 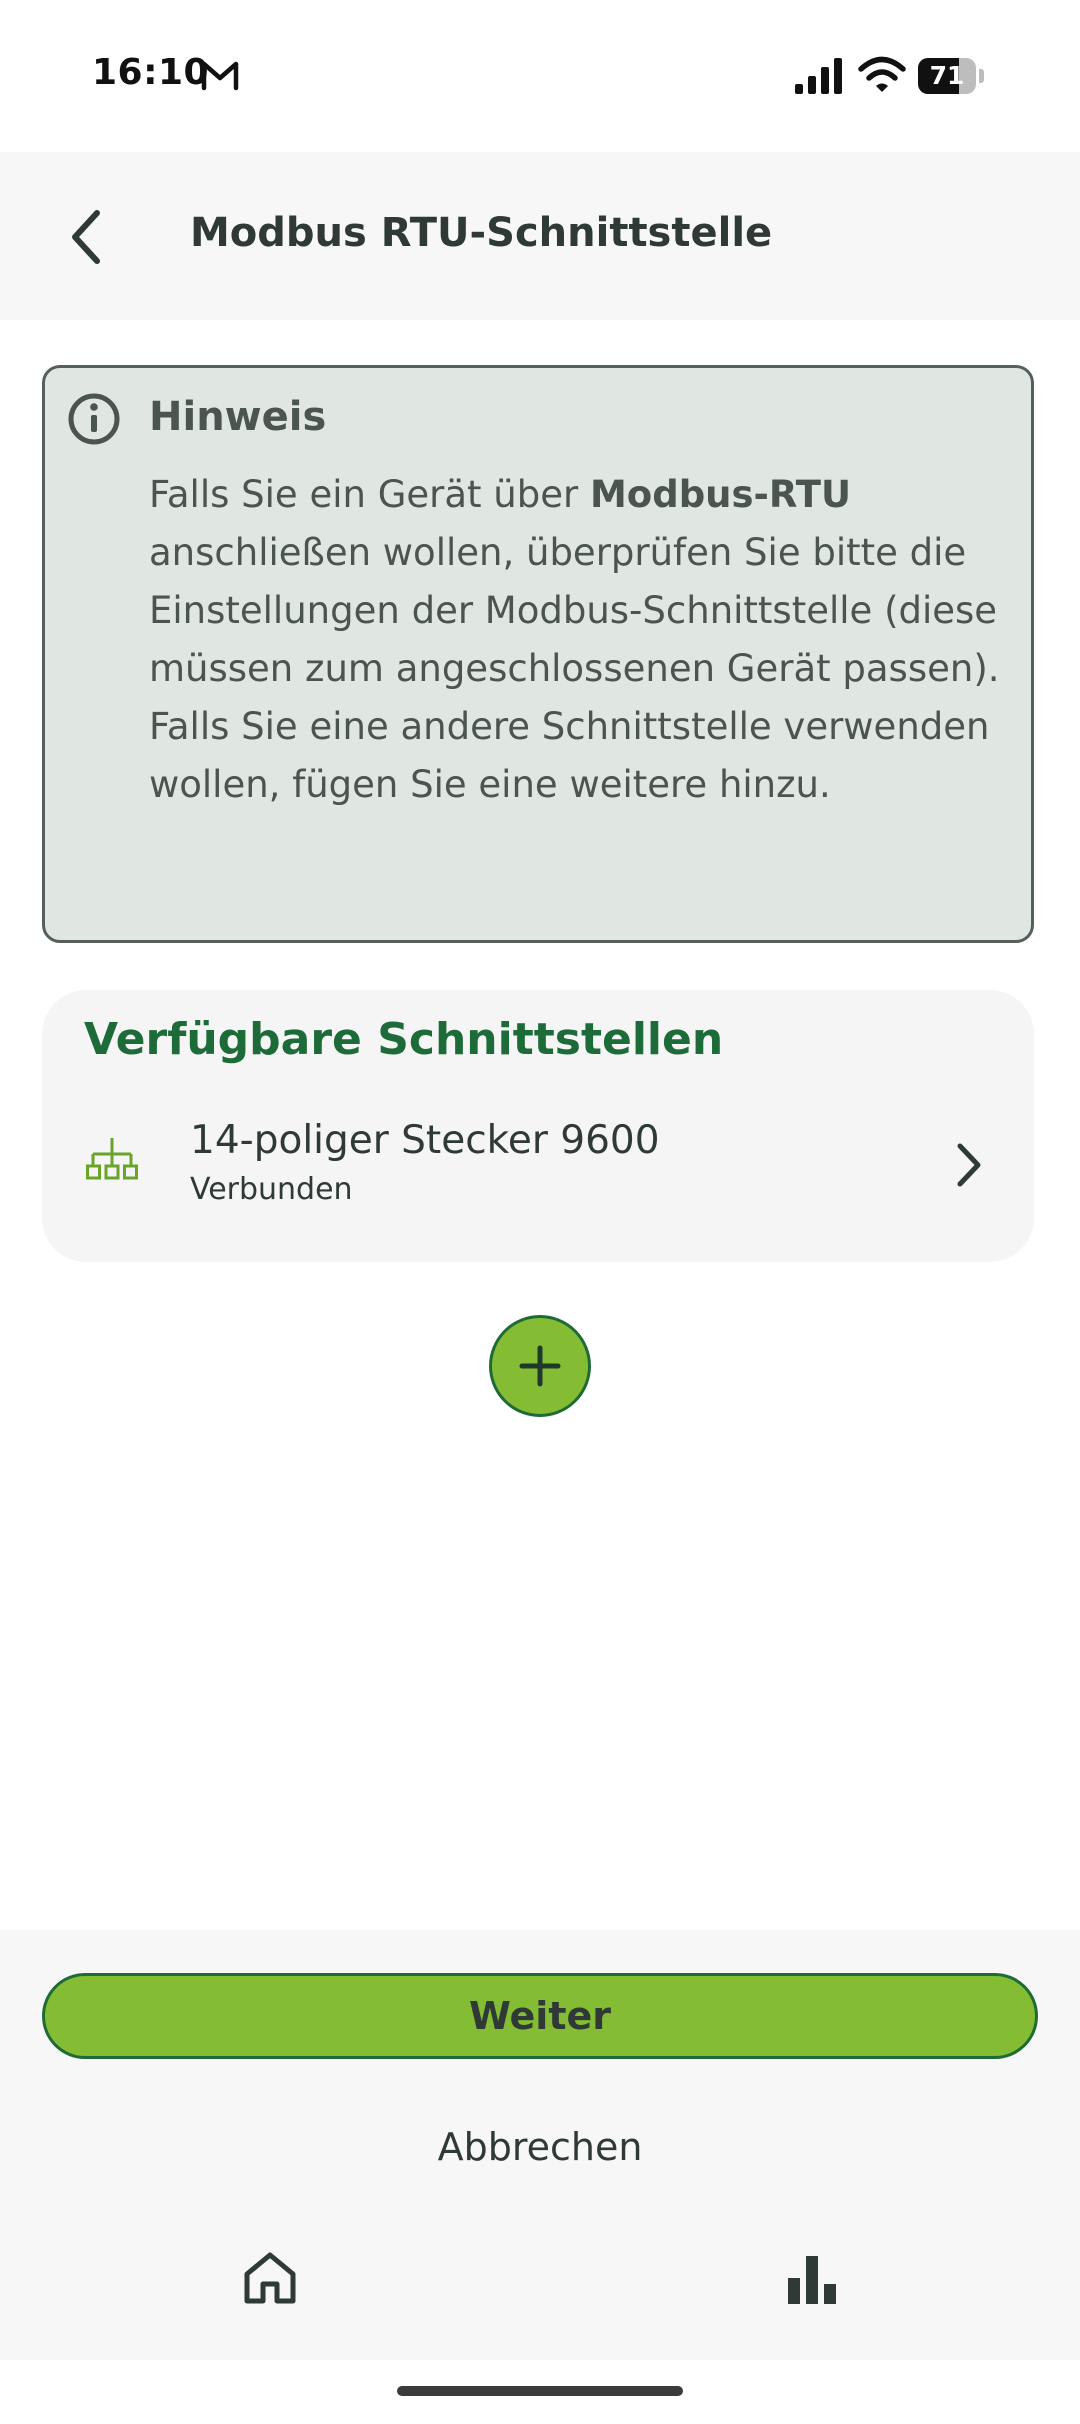 What do you see at coordinates (540, 76) in the screenshot?
I see `status-bar: 16:10 71` at bounding box center [540, 76].